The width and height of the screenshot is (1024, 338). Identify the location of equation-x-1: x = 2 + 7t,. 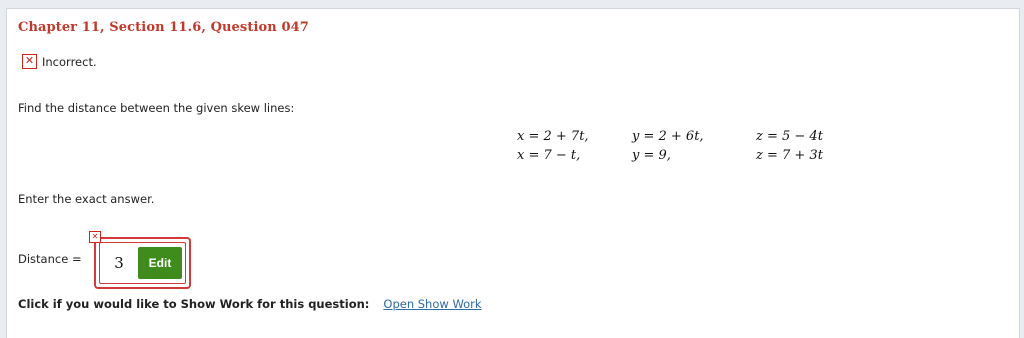
(553, 136).